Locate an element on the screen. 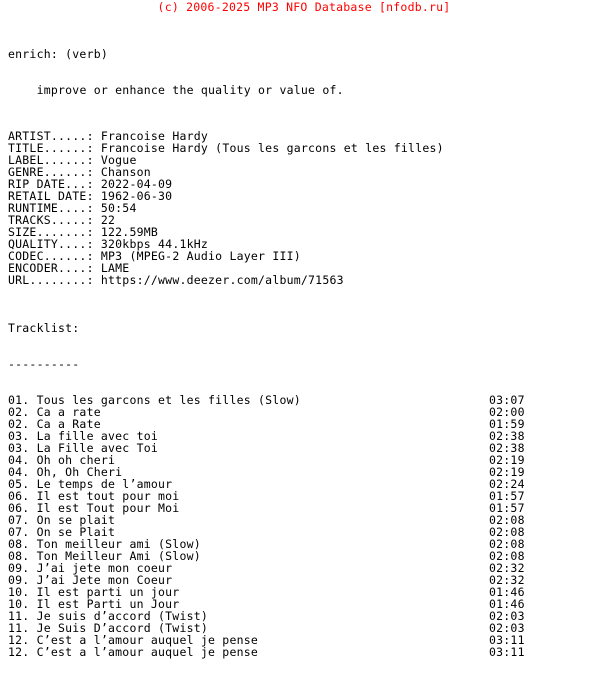 This screenshot has height=683, width=608. track-title: 12. C’est a l’amour auquel je pense is located at coordinates (133, 652).